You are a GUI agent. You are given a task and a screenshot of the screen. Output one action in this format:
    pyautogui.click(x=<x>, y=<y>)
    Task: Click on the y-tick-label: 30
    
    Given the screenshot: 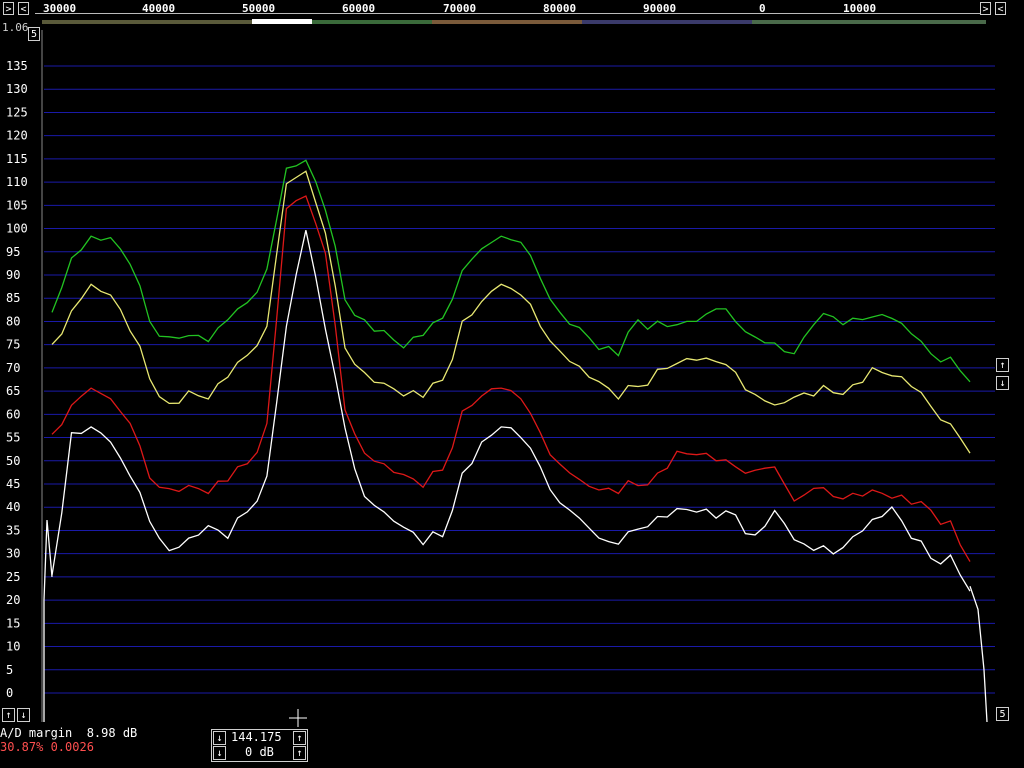 What is the action you would take?
    pyautogui.click(x=13, y=554)
    